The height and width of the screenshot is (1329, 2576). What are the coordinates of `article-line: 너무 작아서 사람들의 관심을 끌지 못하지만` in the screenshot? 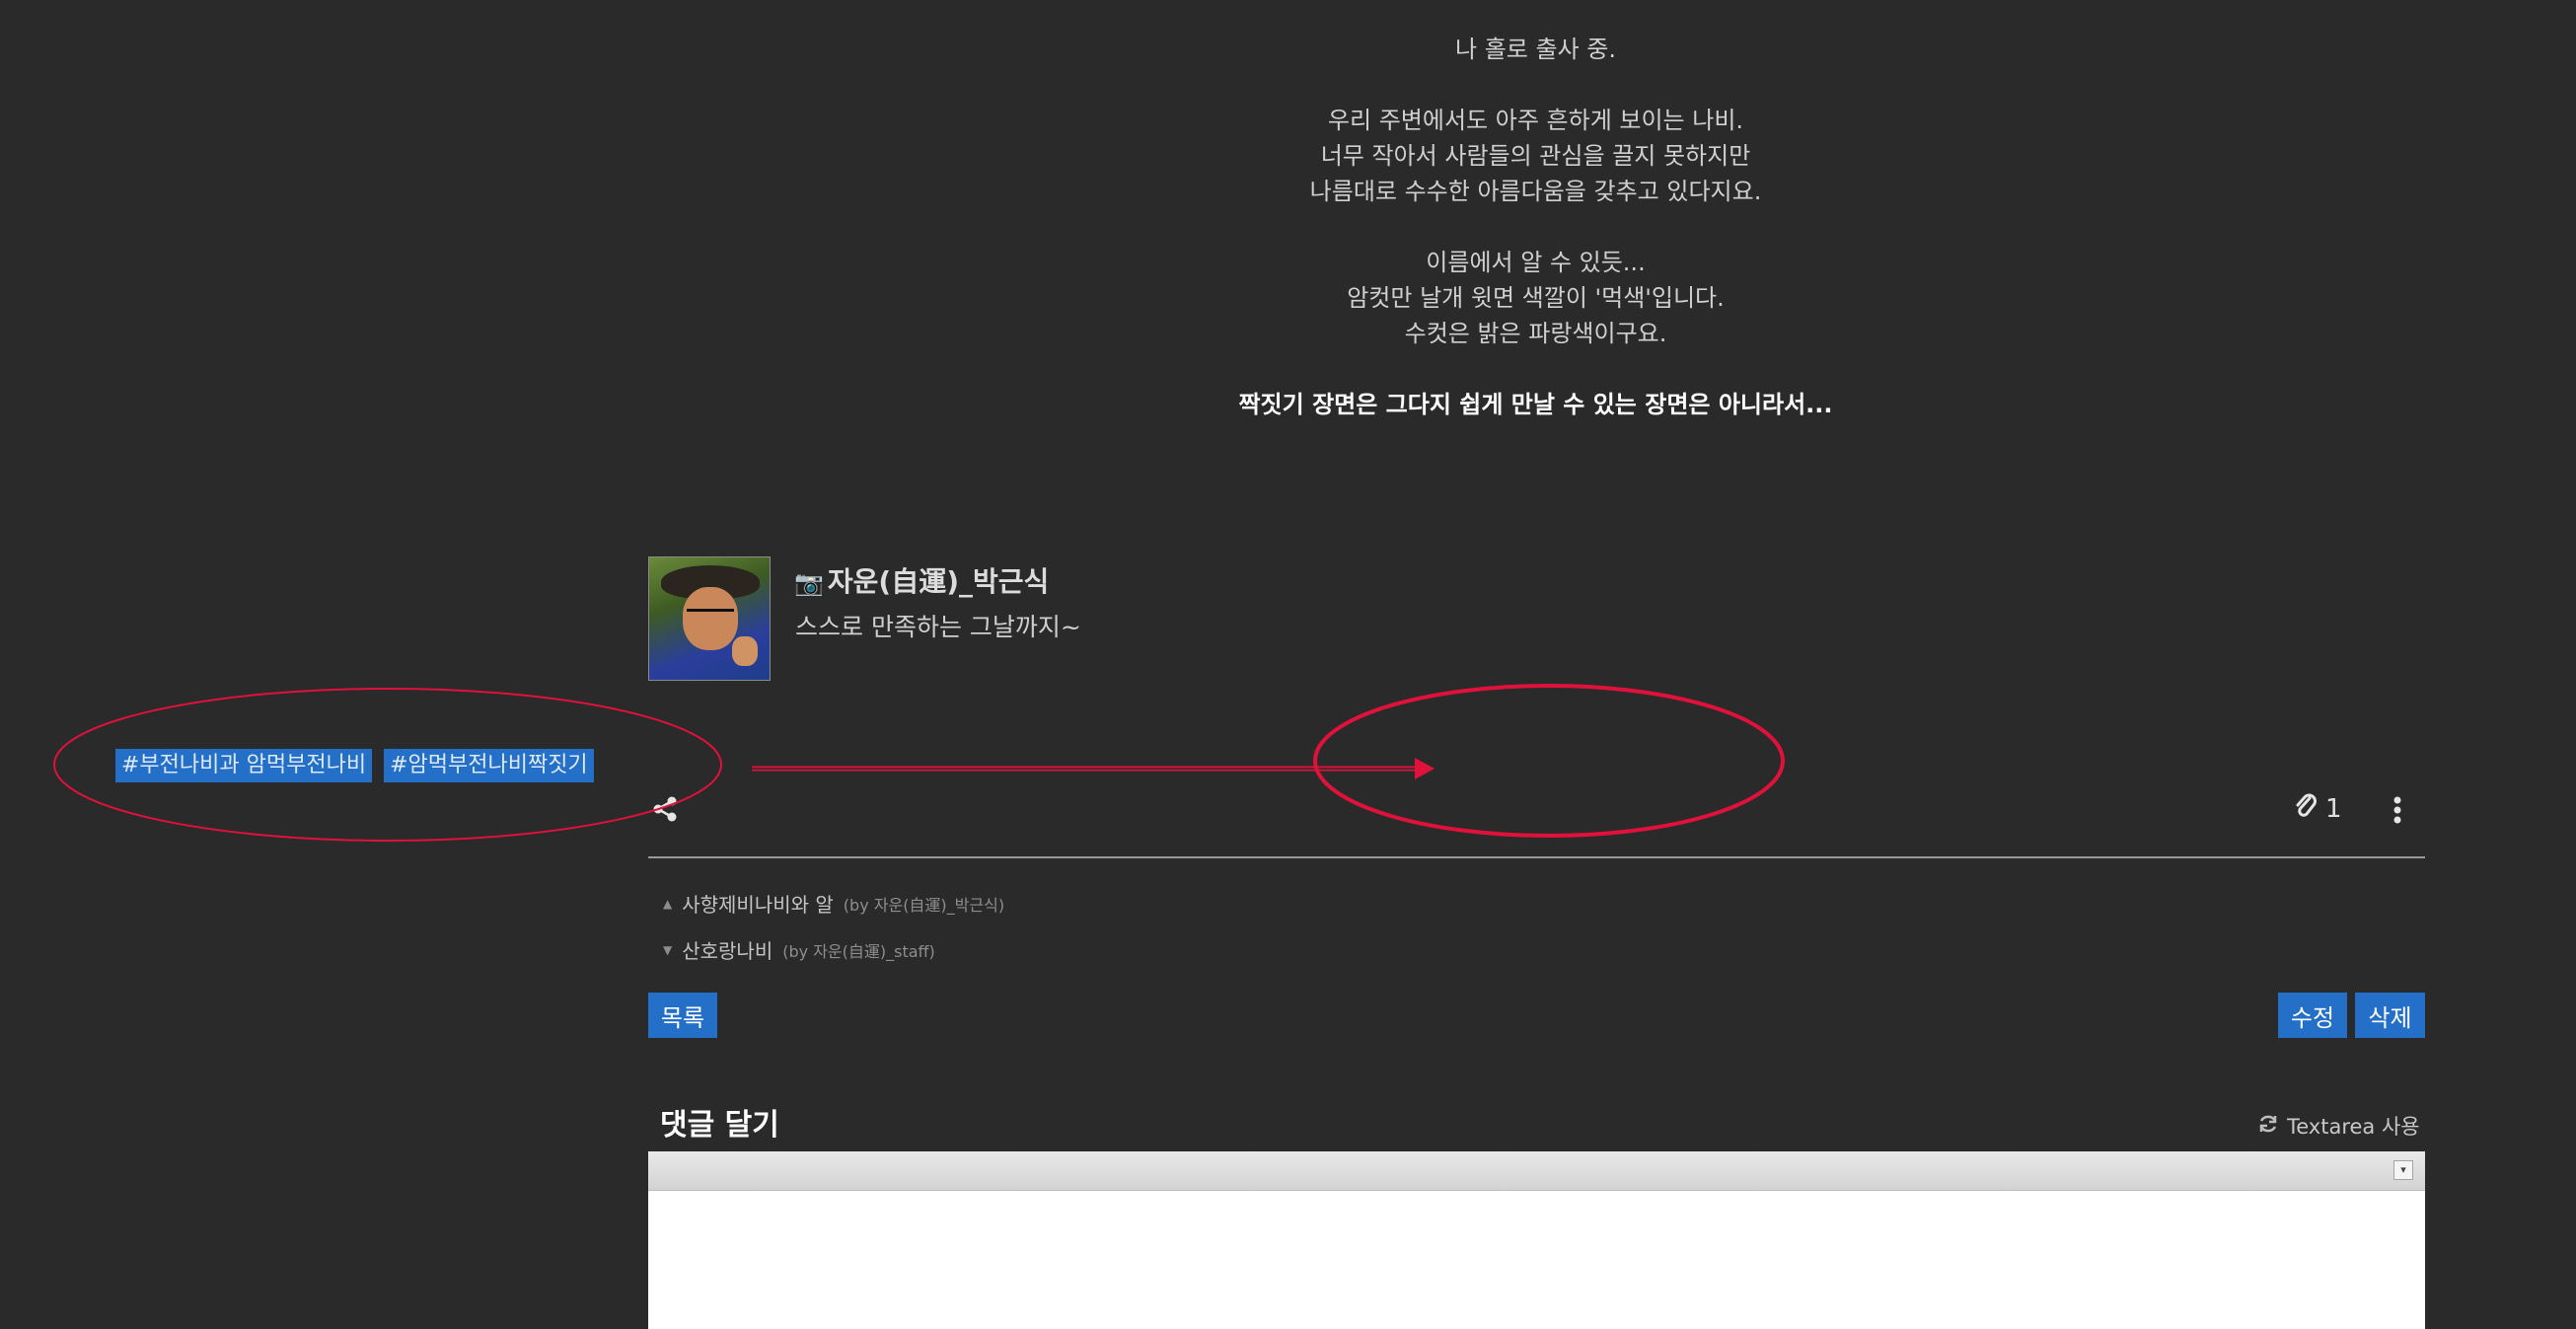 It's located at (1535, 156).